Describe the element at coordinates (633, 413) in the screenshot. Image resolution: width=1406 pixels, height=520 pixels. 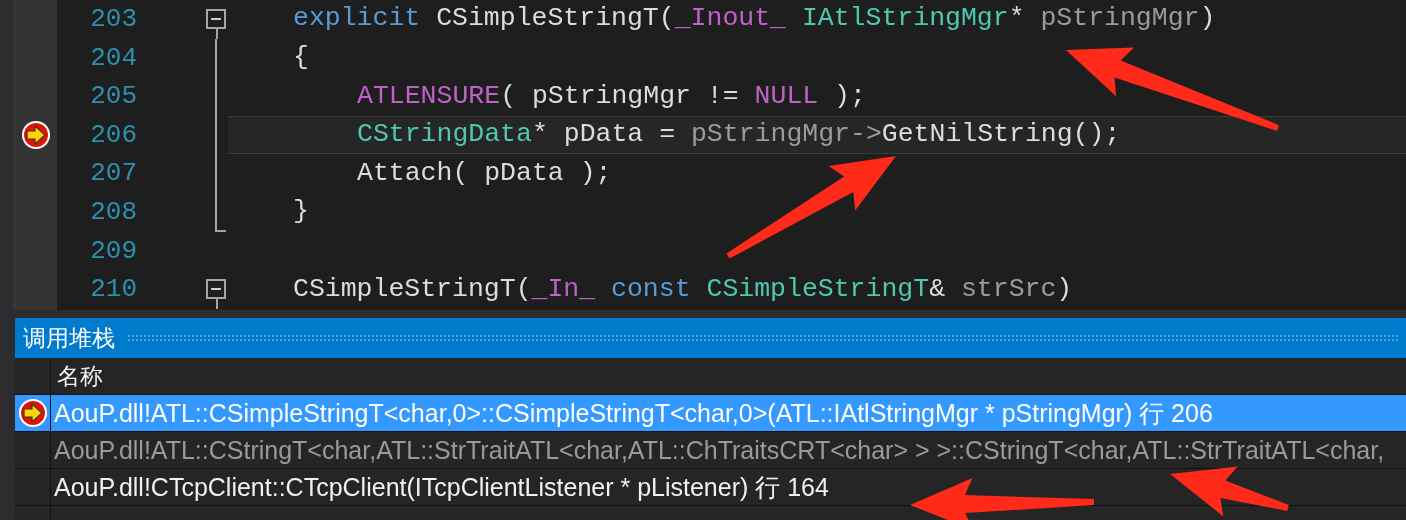
I see `call-stack-frame: AouP.dll!ATL::CSimpleStringT<char,0>::CSimpleStringT<char,0>(ATL::IAtlStringMgr * pStringMgr) 行 206` at that location.